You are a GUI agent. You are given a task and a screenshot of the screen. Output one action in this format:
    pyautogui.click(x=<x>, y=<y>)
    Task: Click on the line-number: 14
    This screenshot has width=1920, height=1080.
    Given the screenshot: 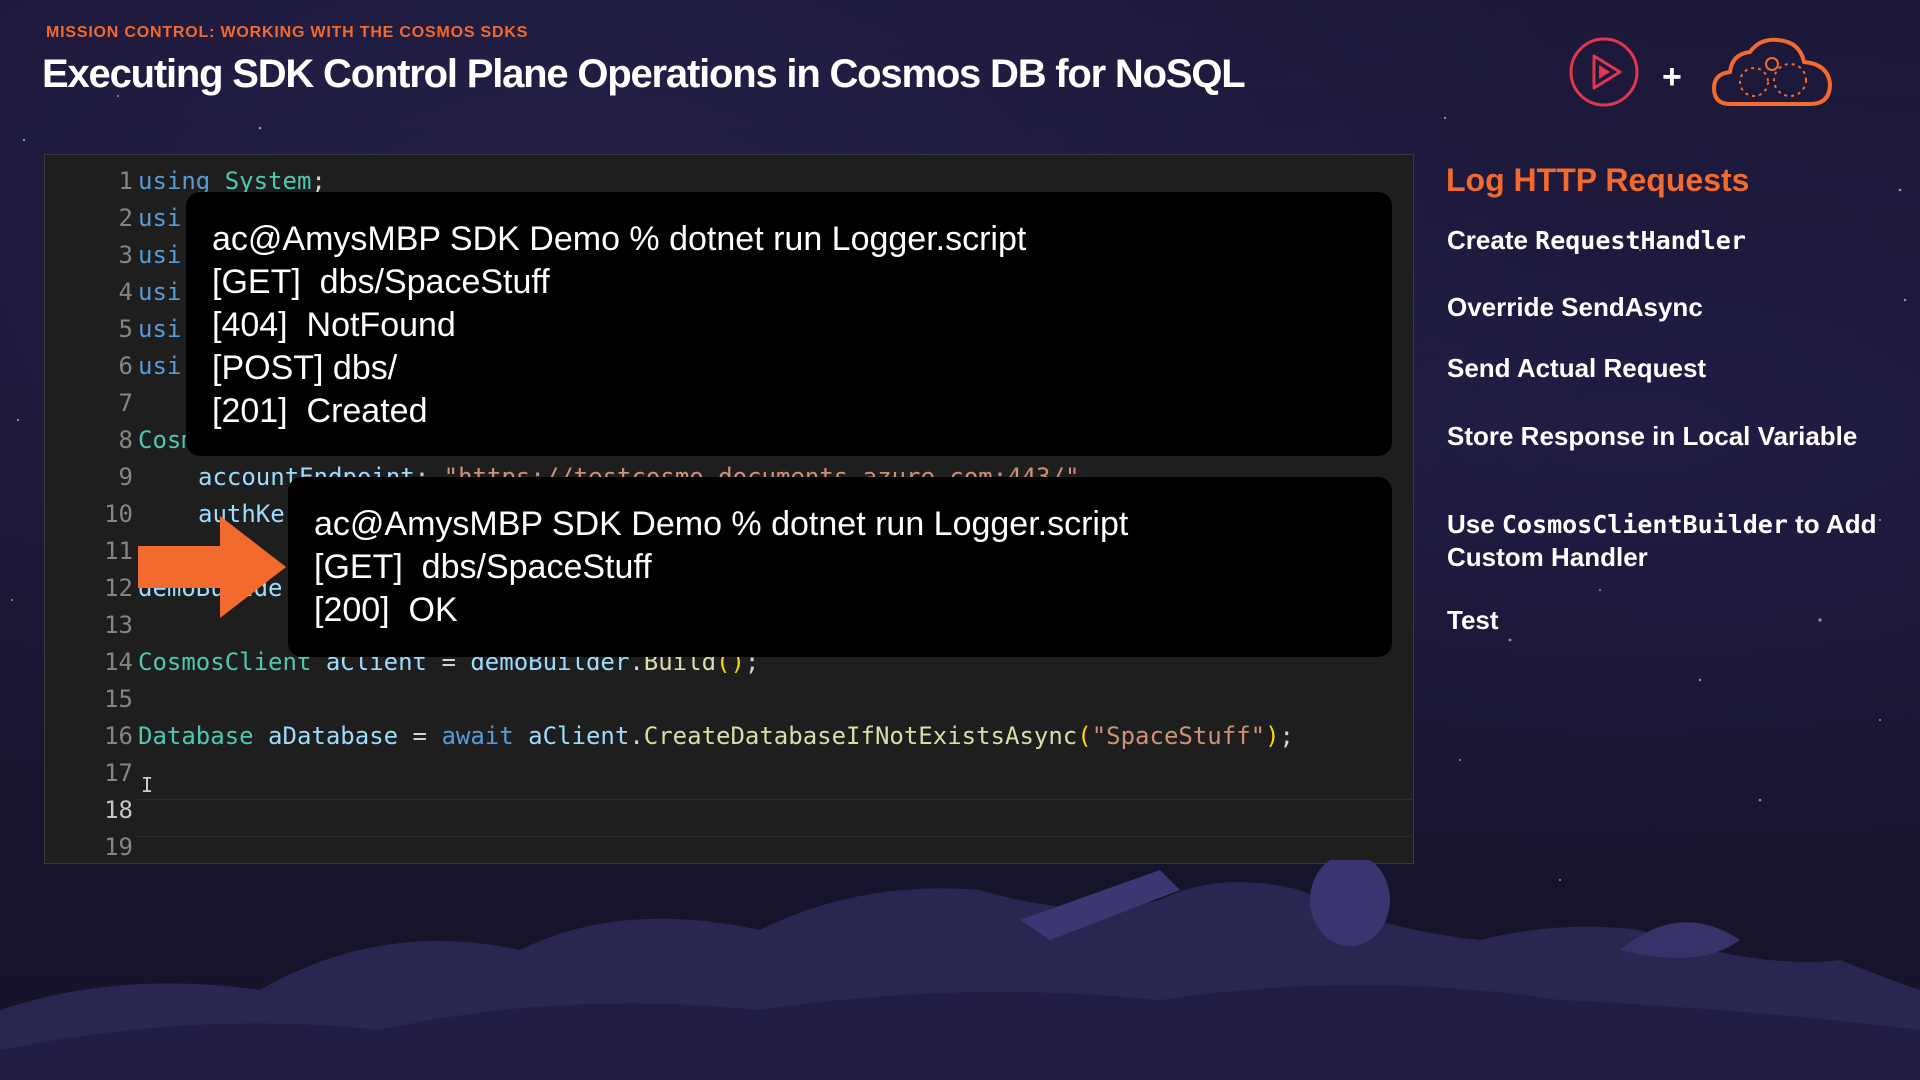 What is the action you would take?
    pyautogui.click(x=118, y=662)
    